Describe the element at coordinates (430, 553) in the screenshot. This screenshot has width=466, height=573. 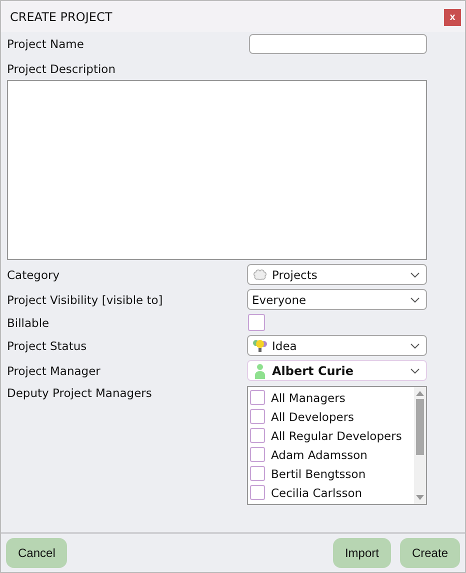
I see `action-button: Create` at that location.